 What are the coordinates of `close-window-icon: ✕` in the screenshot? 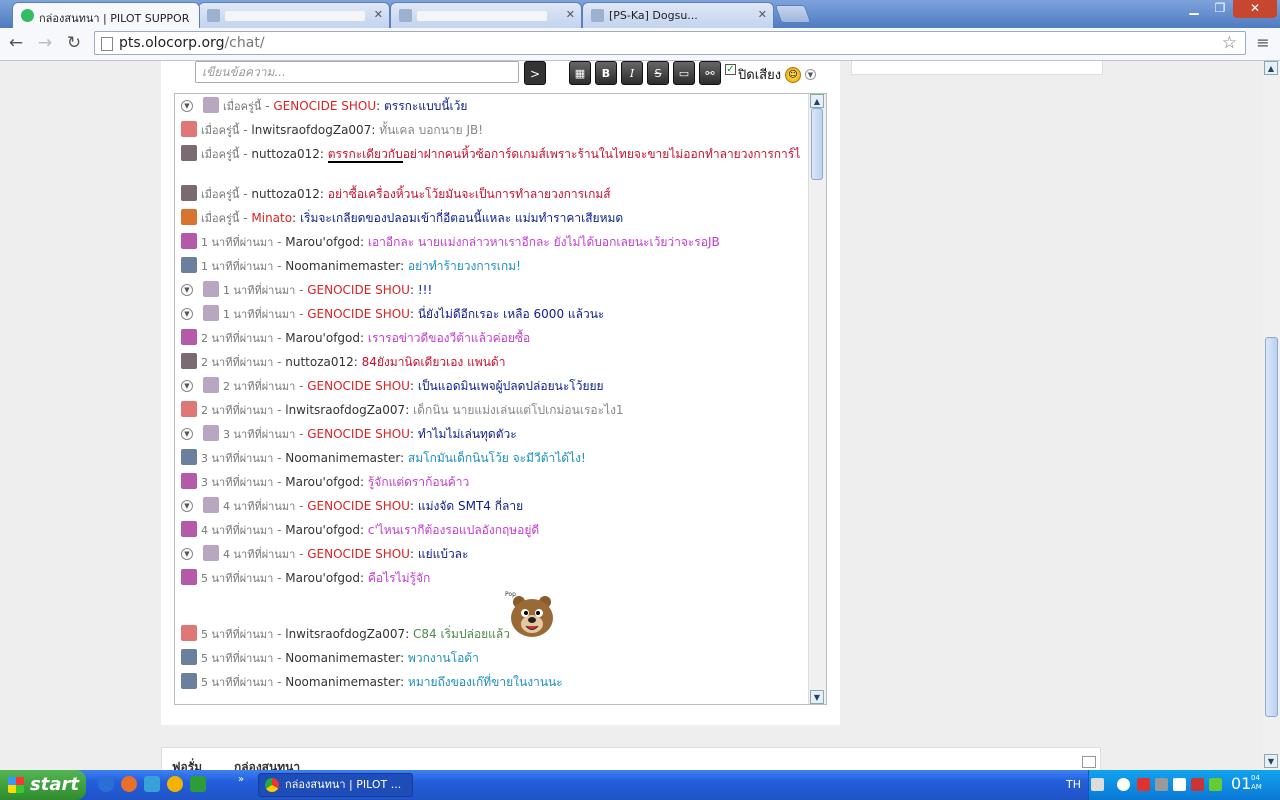 It's located at (1255, 9).